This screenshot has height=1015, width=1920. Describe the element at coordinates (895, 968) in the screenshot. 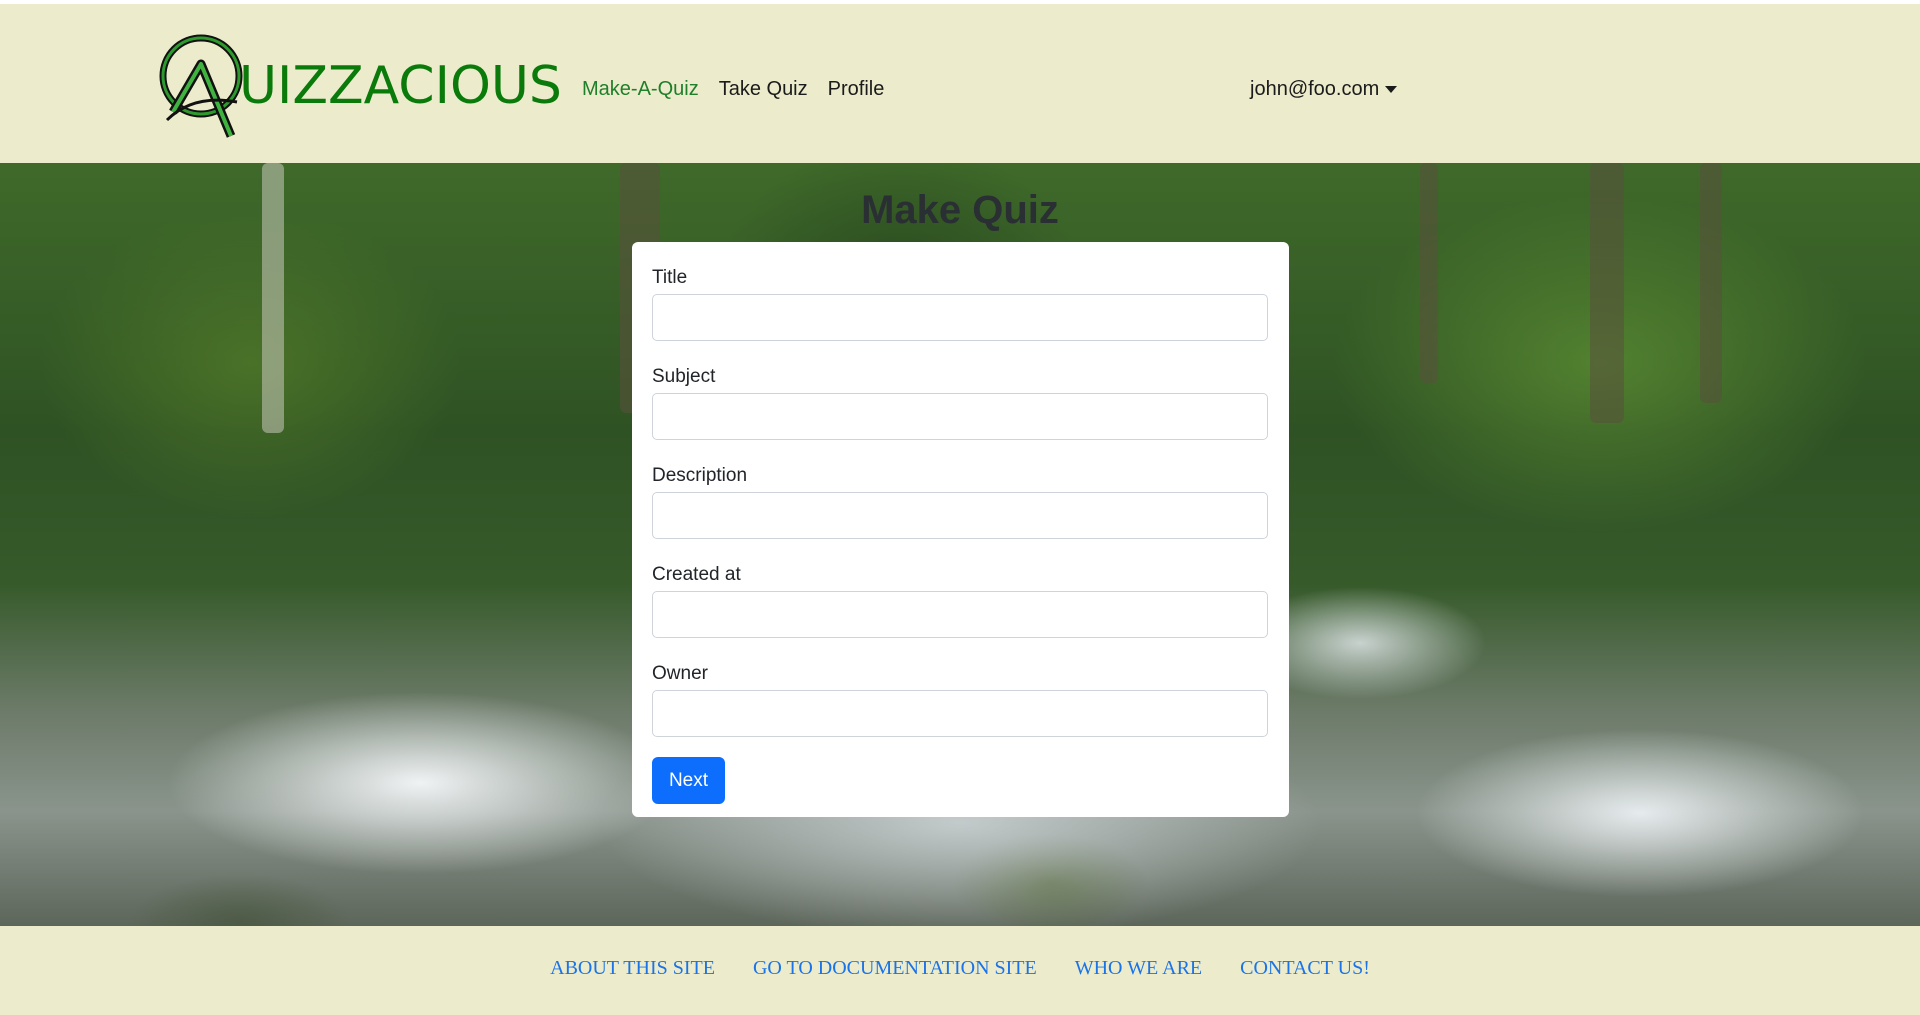

I see `footer-link-documentation: GO TO DOCUMENTATION SITE` at that location.